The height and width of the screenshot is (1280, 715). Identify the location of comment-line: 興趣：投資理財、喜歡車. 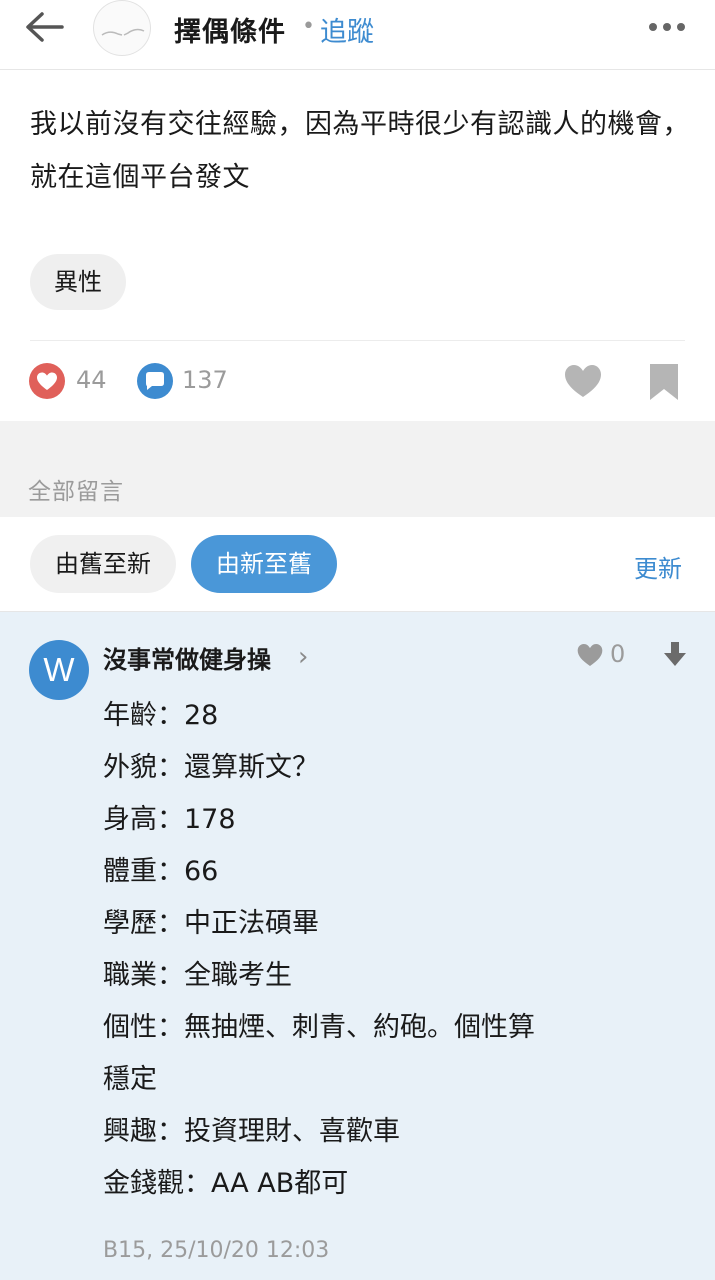
(251, 1131).